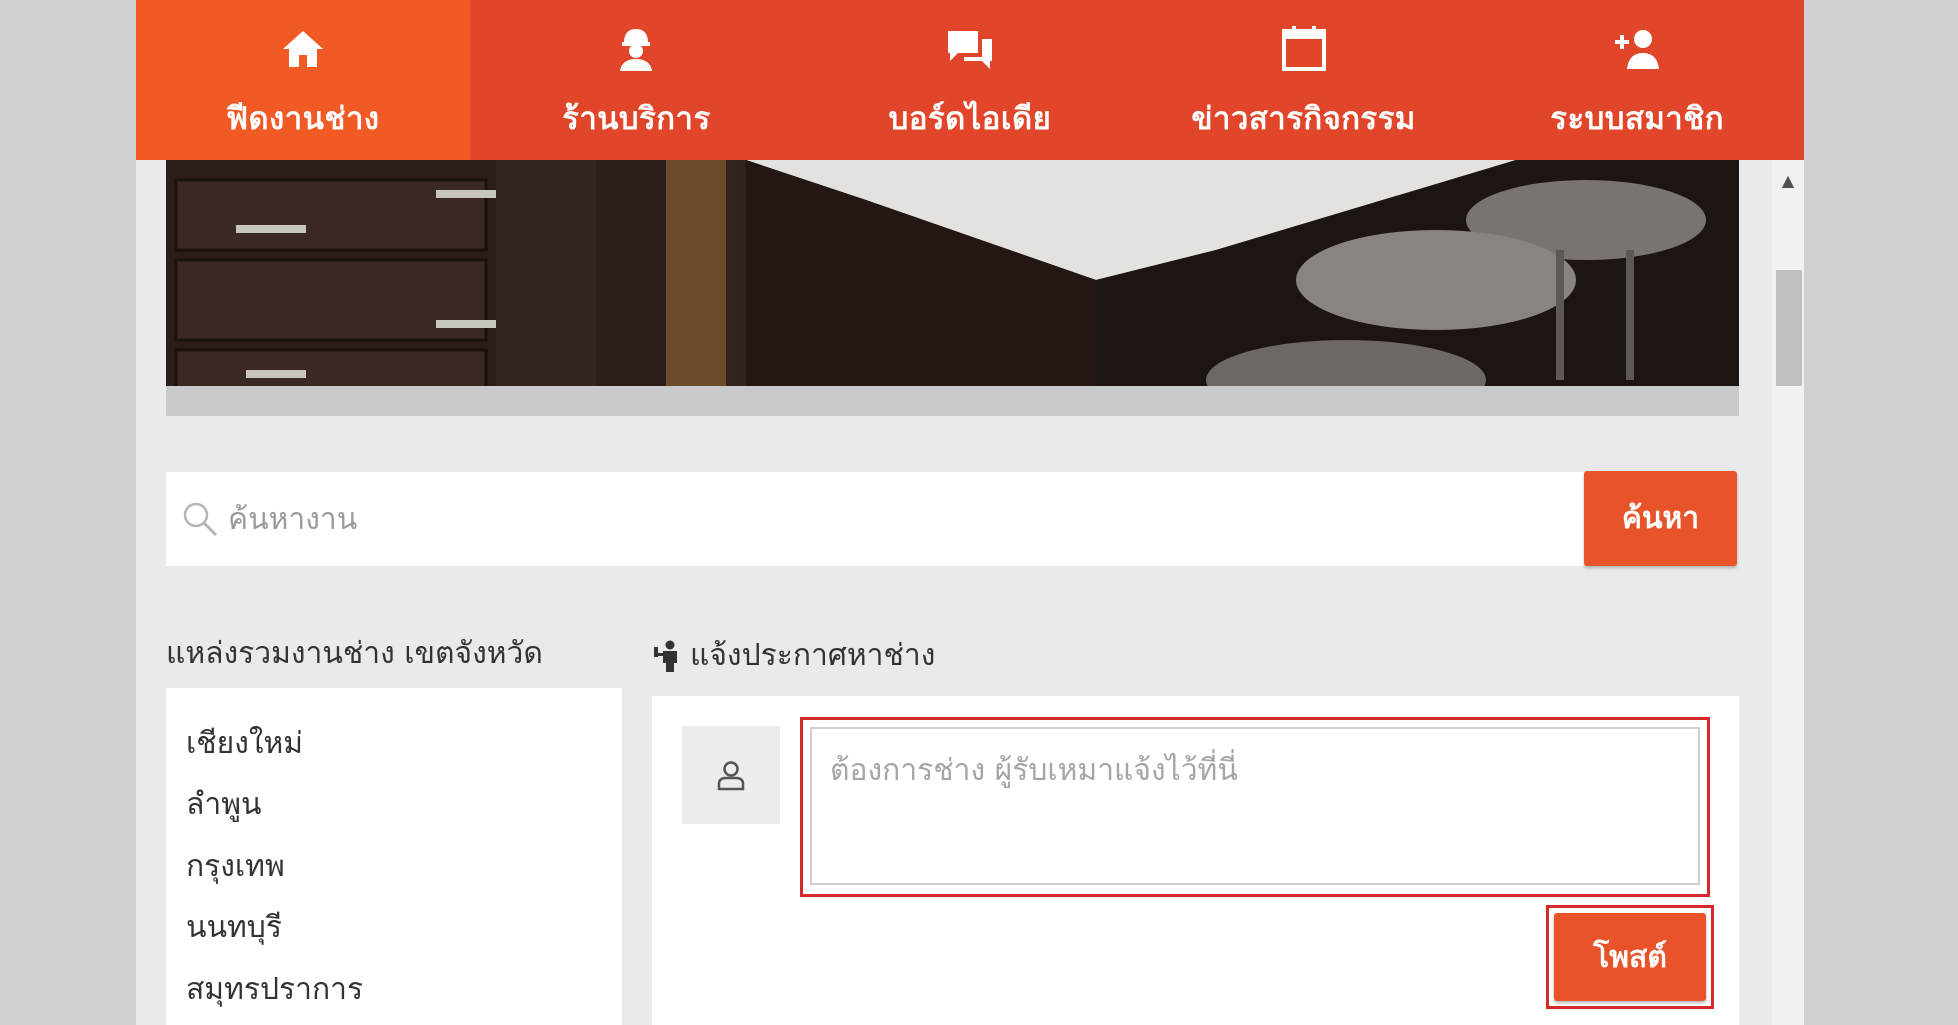 This screenshot has height=1025, width=1958. Describe the element at coordinates (636, 49) in the screenshot. I see `worker-icon` at that location.